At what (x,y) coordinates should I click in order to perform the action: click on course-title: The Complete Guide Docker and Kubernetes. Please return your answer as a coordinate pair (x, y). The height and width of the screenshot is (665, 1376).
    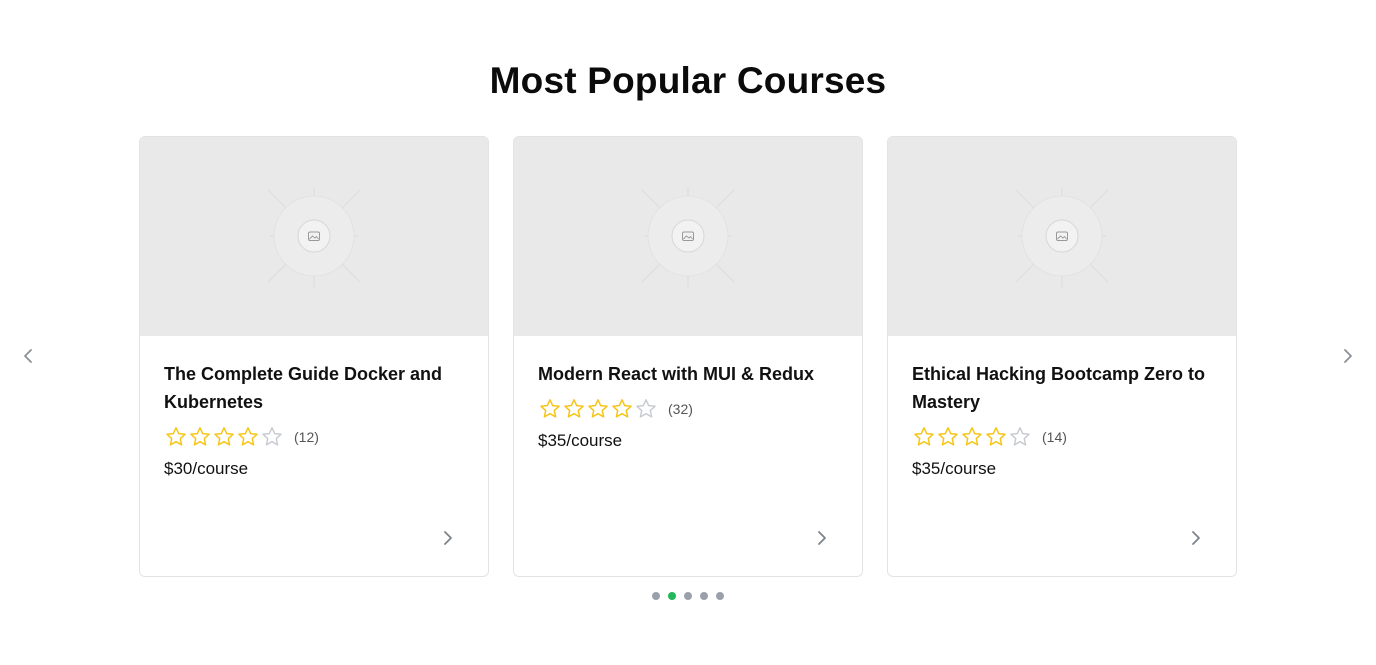
    Looking at the image, I should click on (314, 388).